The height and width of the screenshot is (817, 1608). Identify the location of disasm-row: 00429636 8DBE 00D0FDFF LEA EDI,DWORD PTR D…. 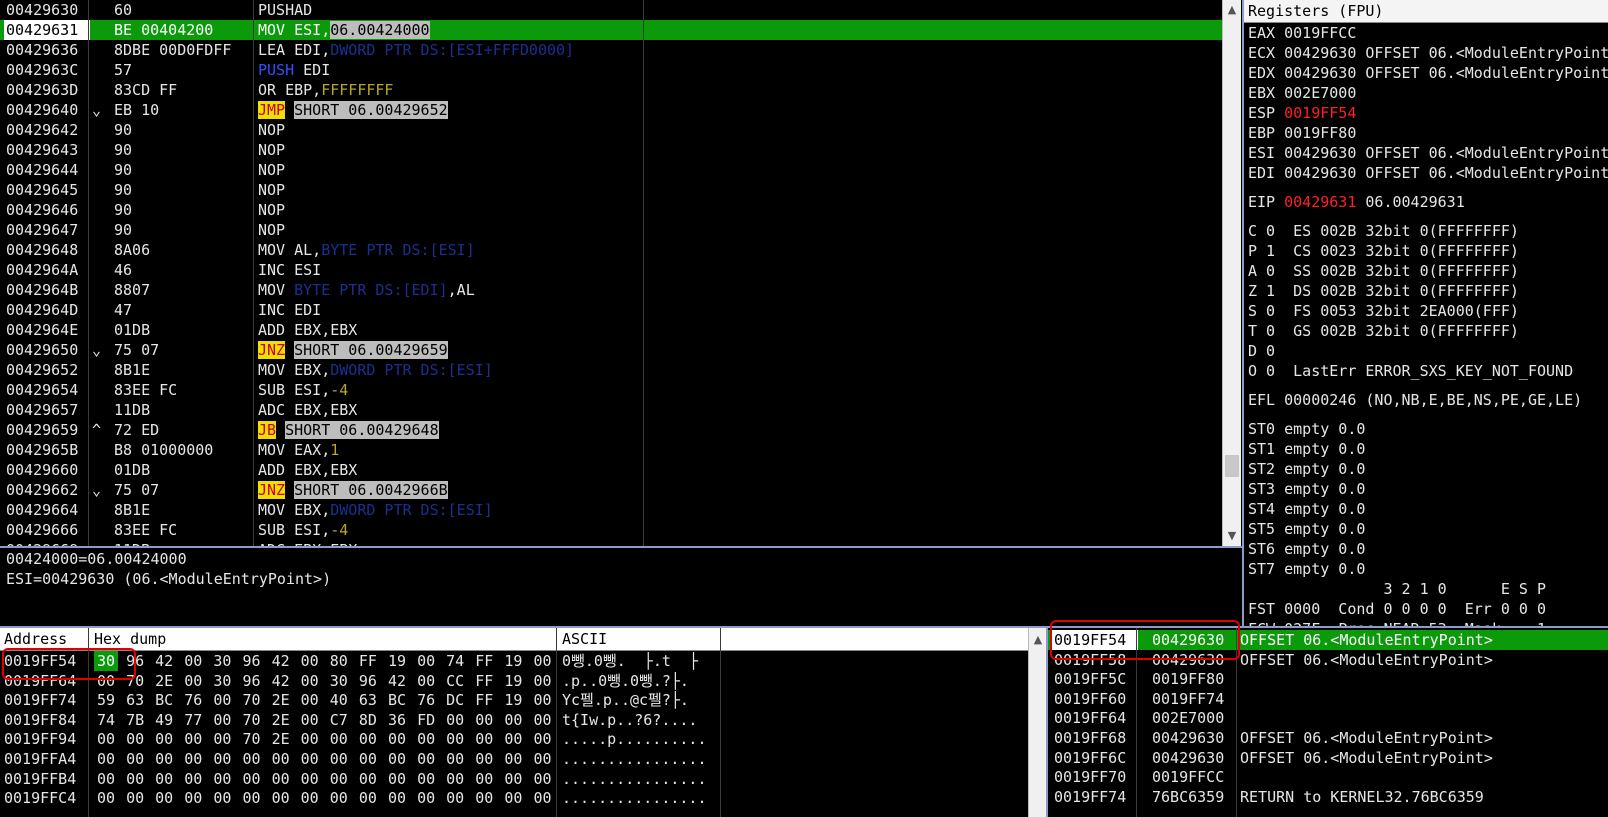
(611, 50).